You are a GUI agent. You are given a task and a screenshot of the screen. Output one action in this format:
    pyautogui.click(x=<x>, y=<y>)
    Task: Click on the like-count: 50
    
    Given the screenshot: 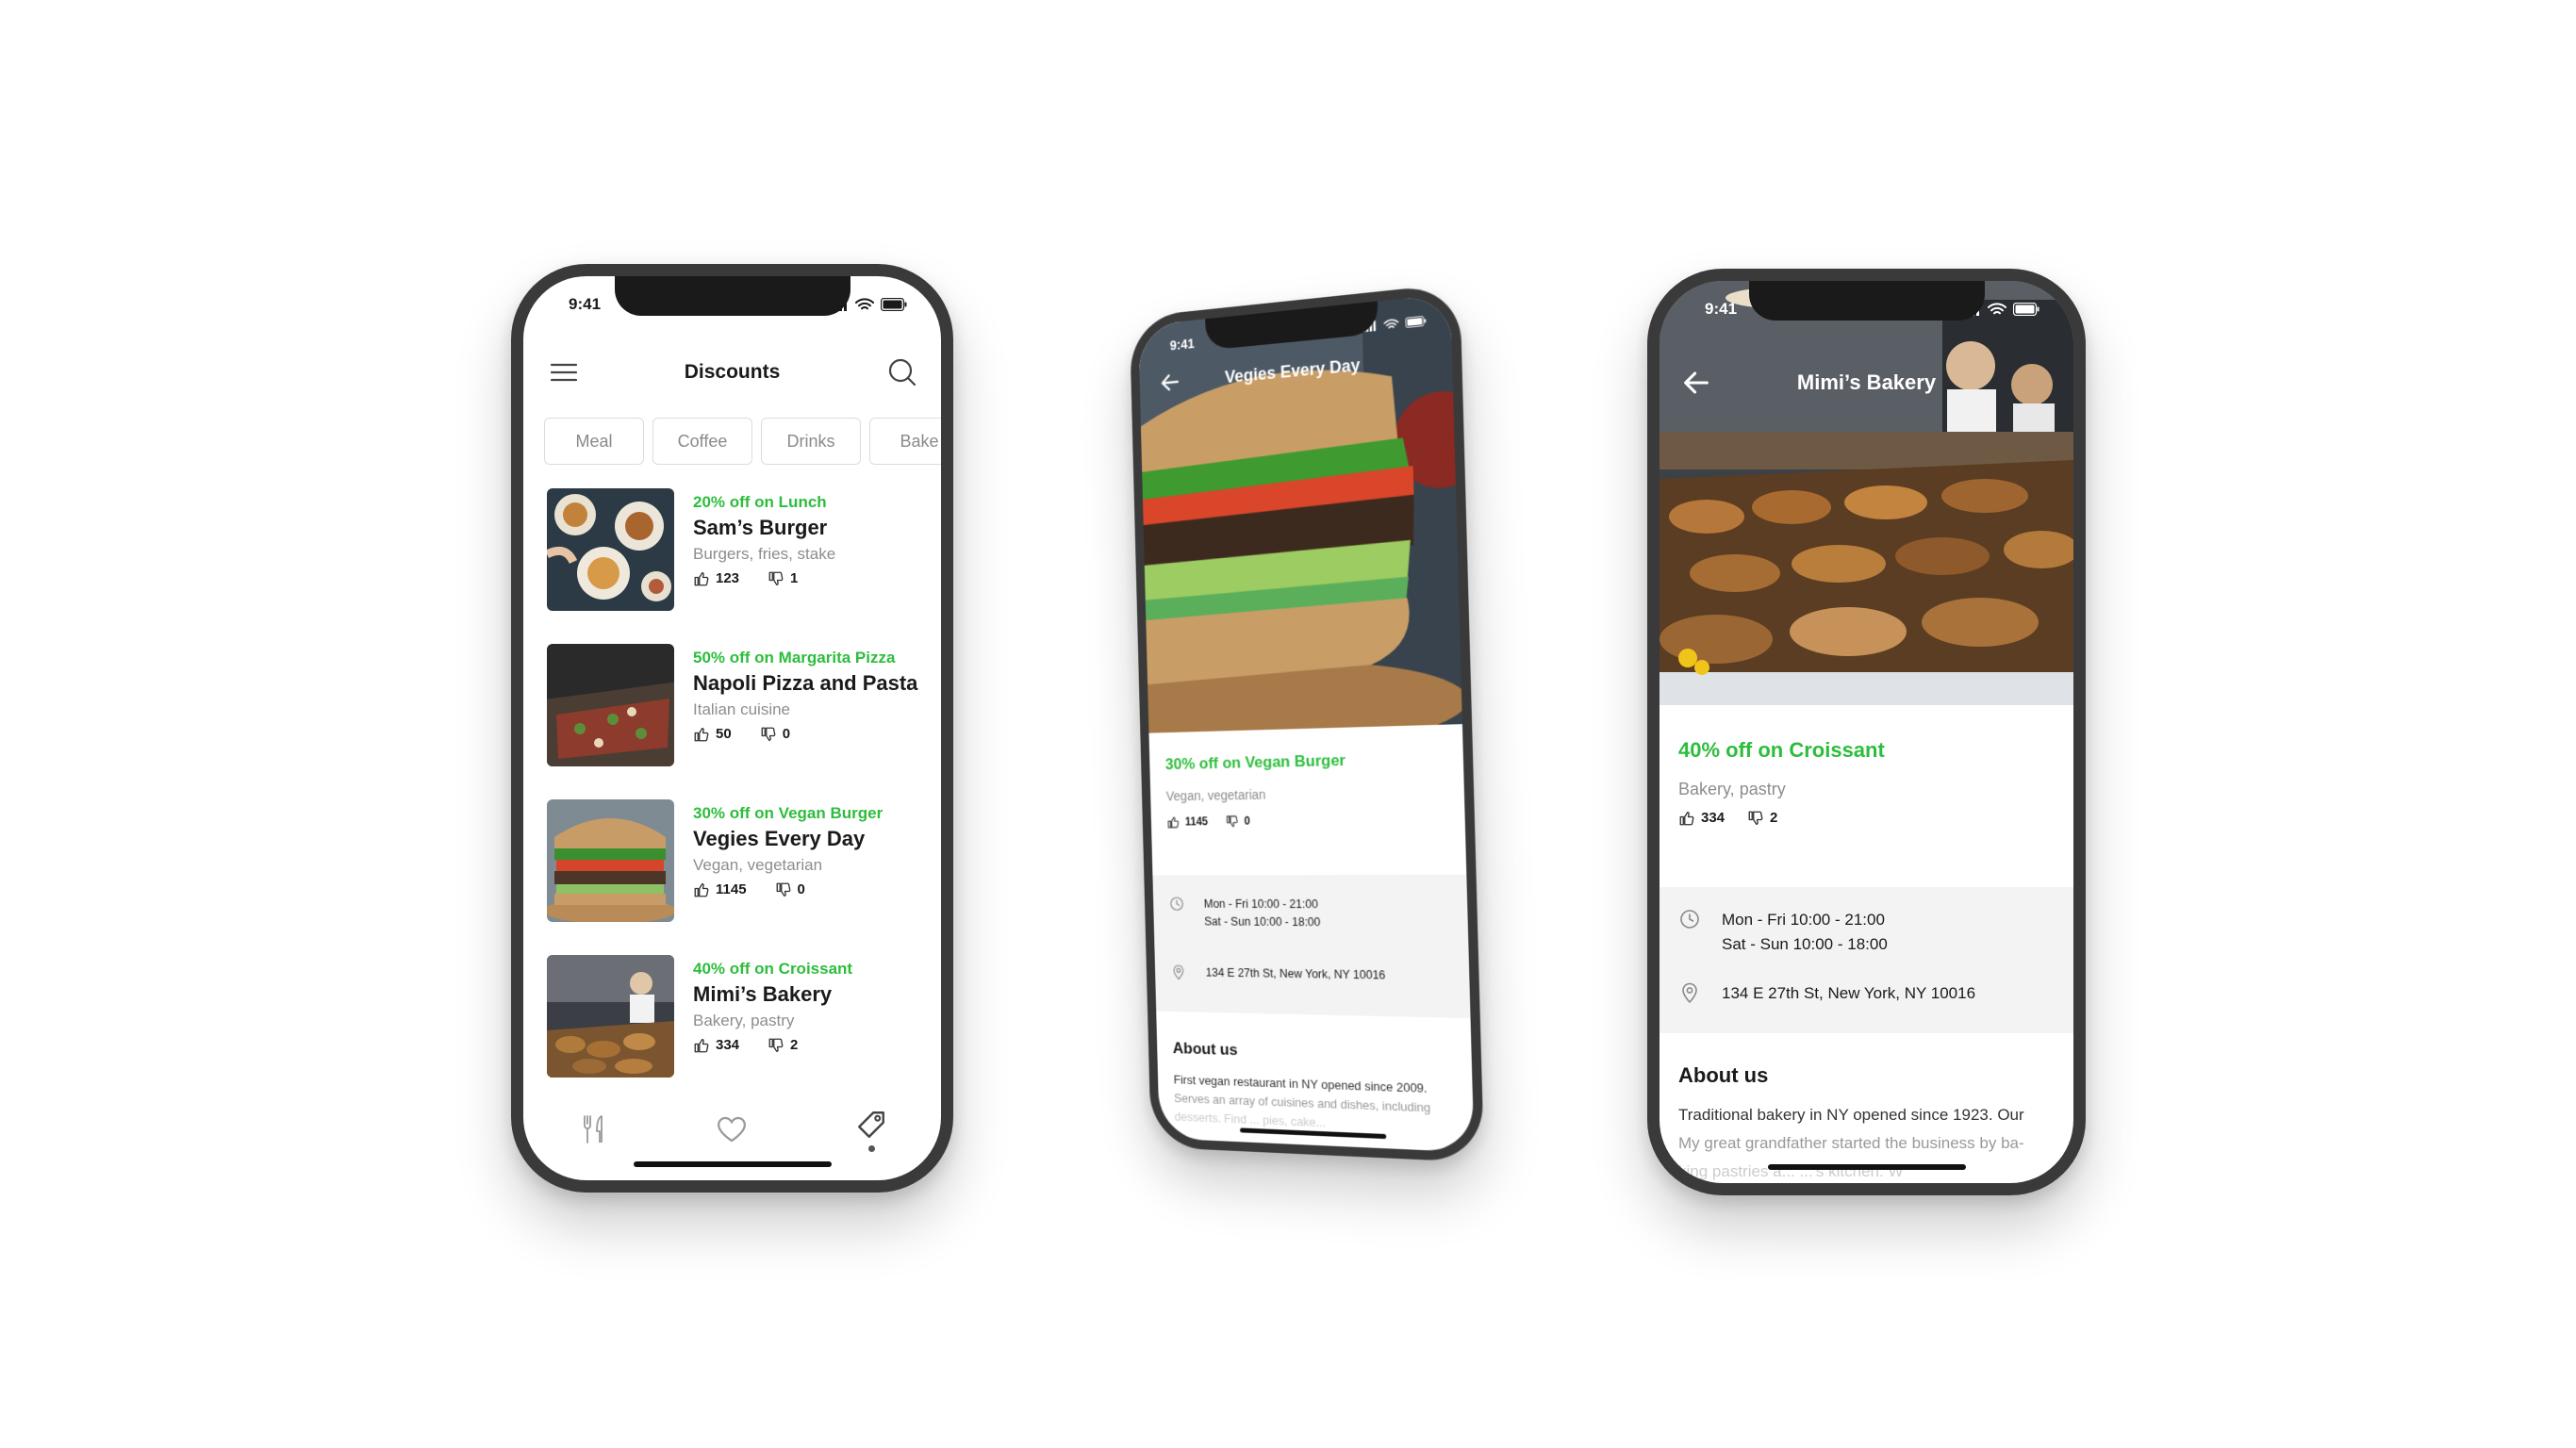 What is the action you would take?
    pyautogui.click(x=724, y=734)
    